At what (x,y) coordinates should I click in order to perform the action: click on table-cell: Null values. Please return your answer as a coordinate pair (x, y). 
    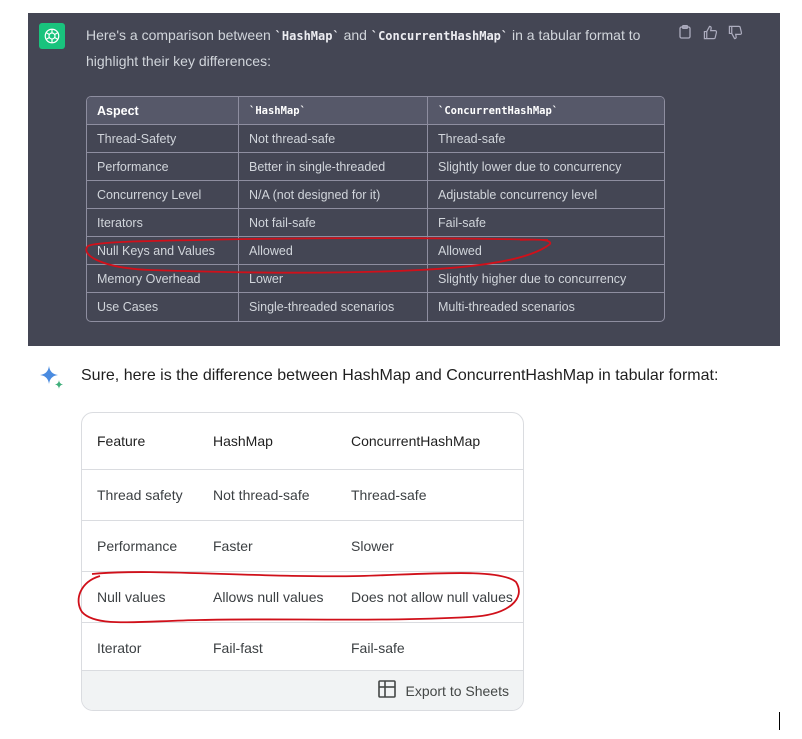
    Looking at the image, I should click on (140, 597).